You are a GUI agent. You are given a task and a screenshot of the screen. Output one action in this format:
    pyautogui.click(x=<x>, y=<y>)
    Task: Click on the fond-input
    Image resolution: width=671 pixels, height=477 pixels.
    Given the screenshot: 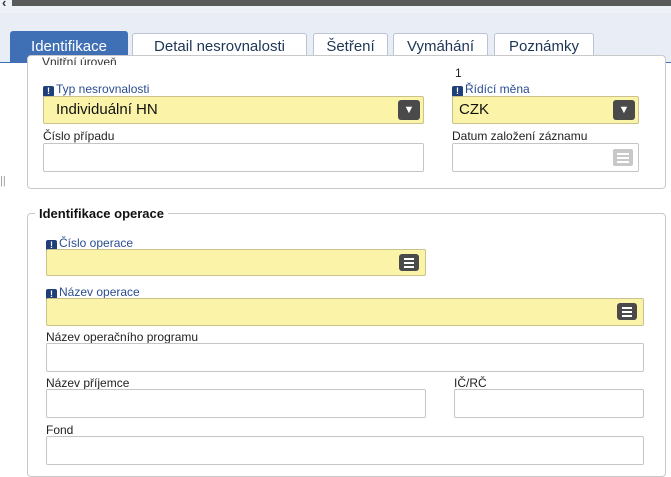 What is the action you would take?
    pyautogui.click(x=345, y=450)
    